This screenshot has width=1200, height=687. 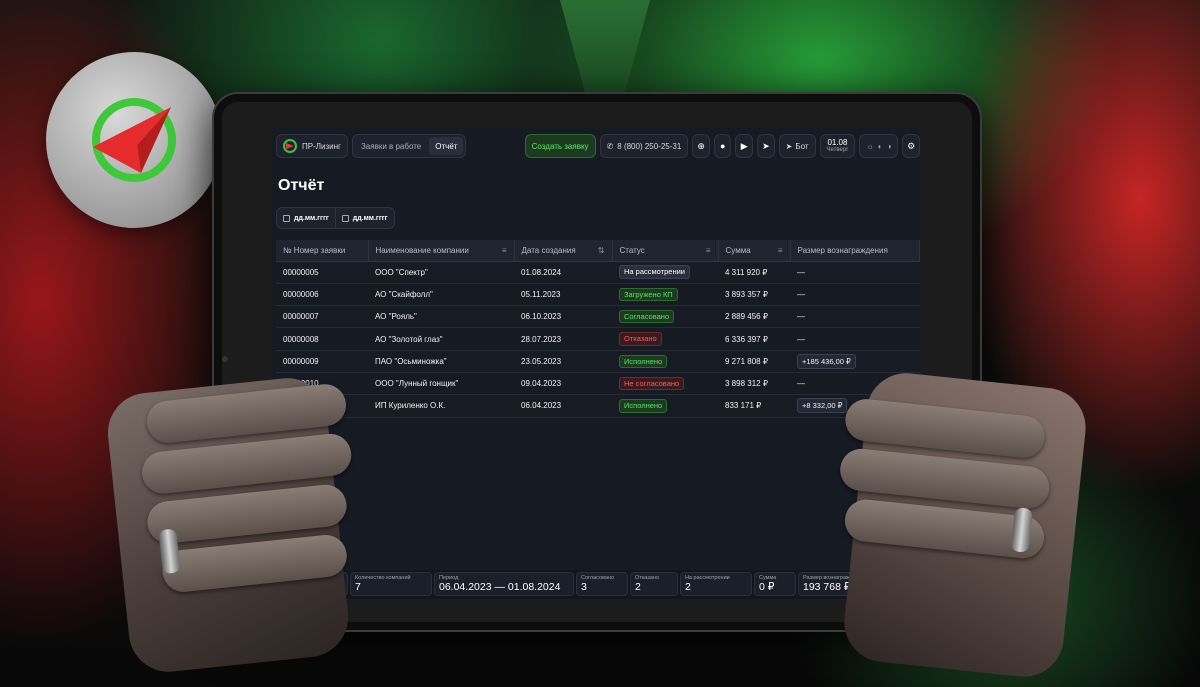 I want to click on summary-value: 06.04.2023 — 01.08.2024, so click(x=500, y=587).